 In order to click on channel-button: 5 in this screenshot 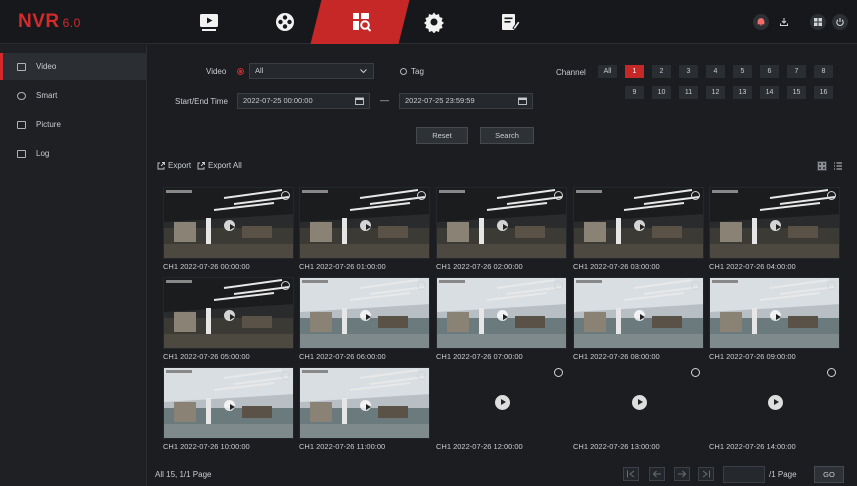, I will do `click(742, 71)`.